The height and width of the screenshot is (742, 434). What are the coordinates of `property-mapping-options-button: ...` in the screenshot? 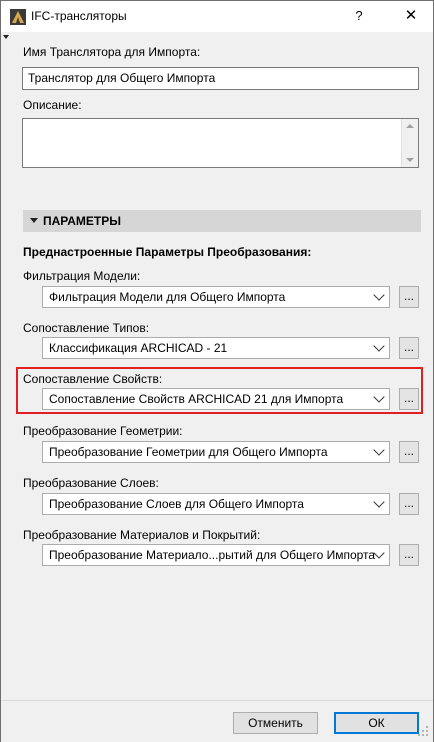 It's located at (409, 399).